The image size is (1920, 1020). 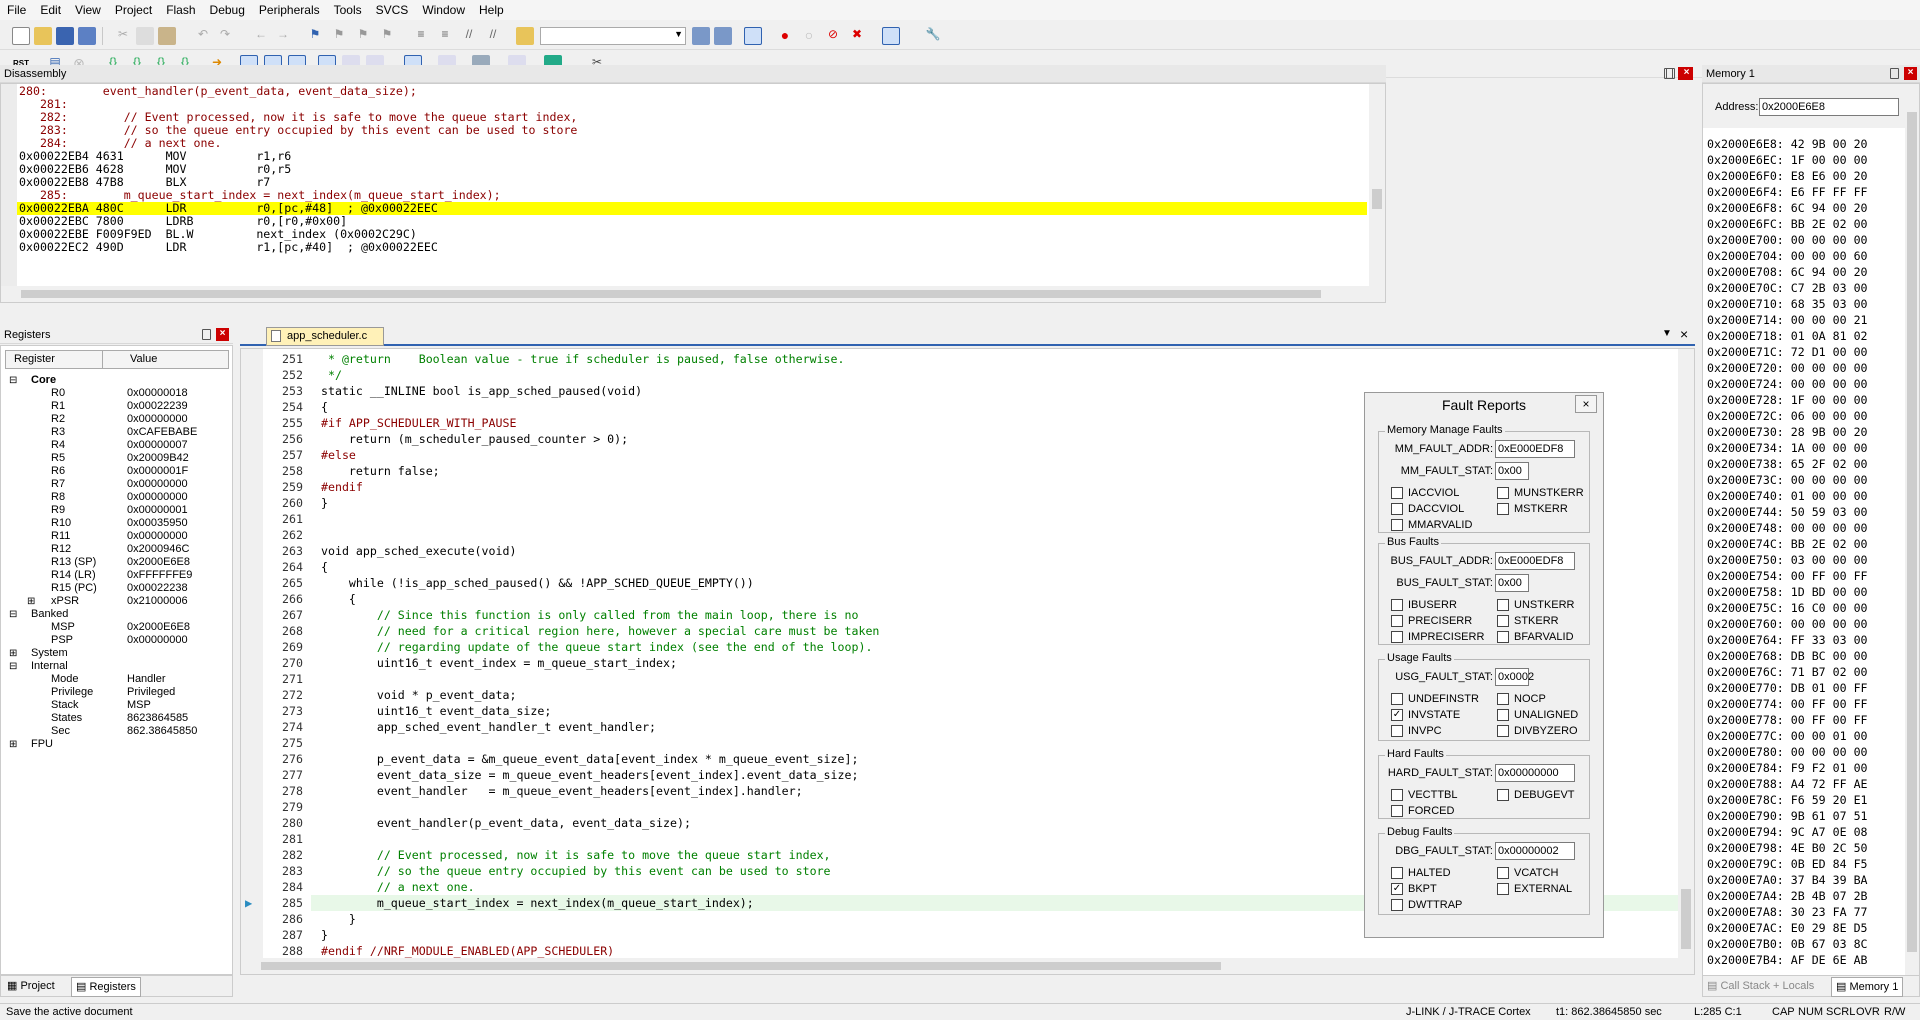 What do you see at coordinates (1787, 288) in the screenshot?
I see `memory-row: 0x2000E70C: C7 2B 03 00` at bounding box center [1787, 288].